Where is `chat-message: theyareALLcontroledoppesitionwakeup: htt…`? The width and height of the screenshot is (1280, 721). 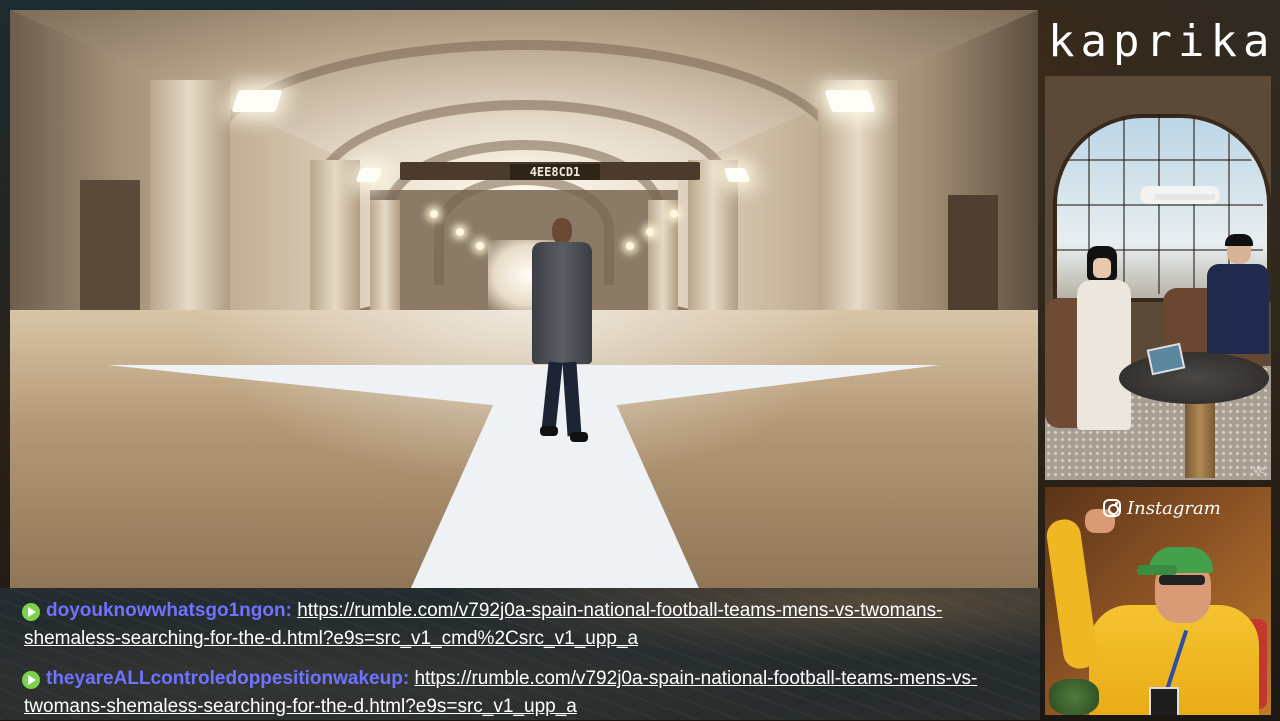 chat-message: theyareALLcontroledoppesitionwakeup: htt… is located at coordinates (528, 693).